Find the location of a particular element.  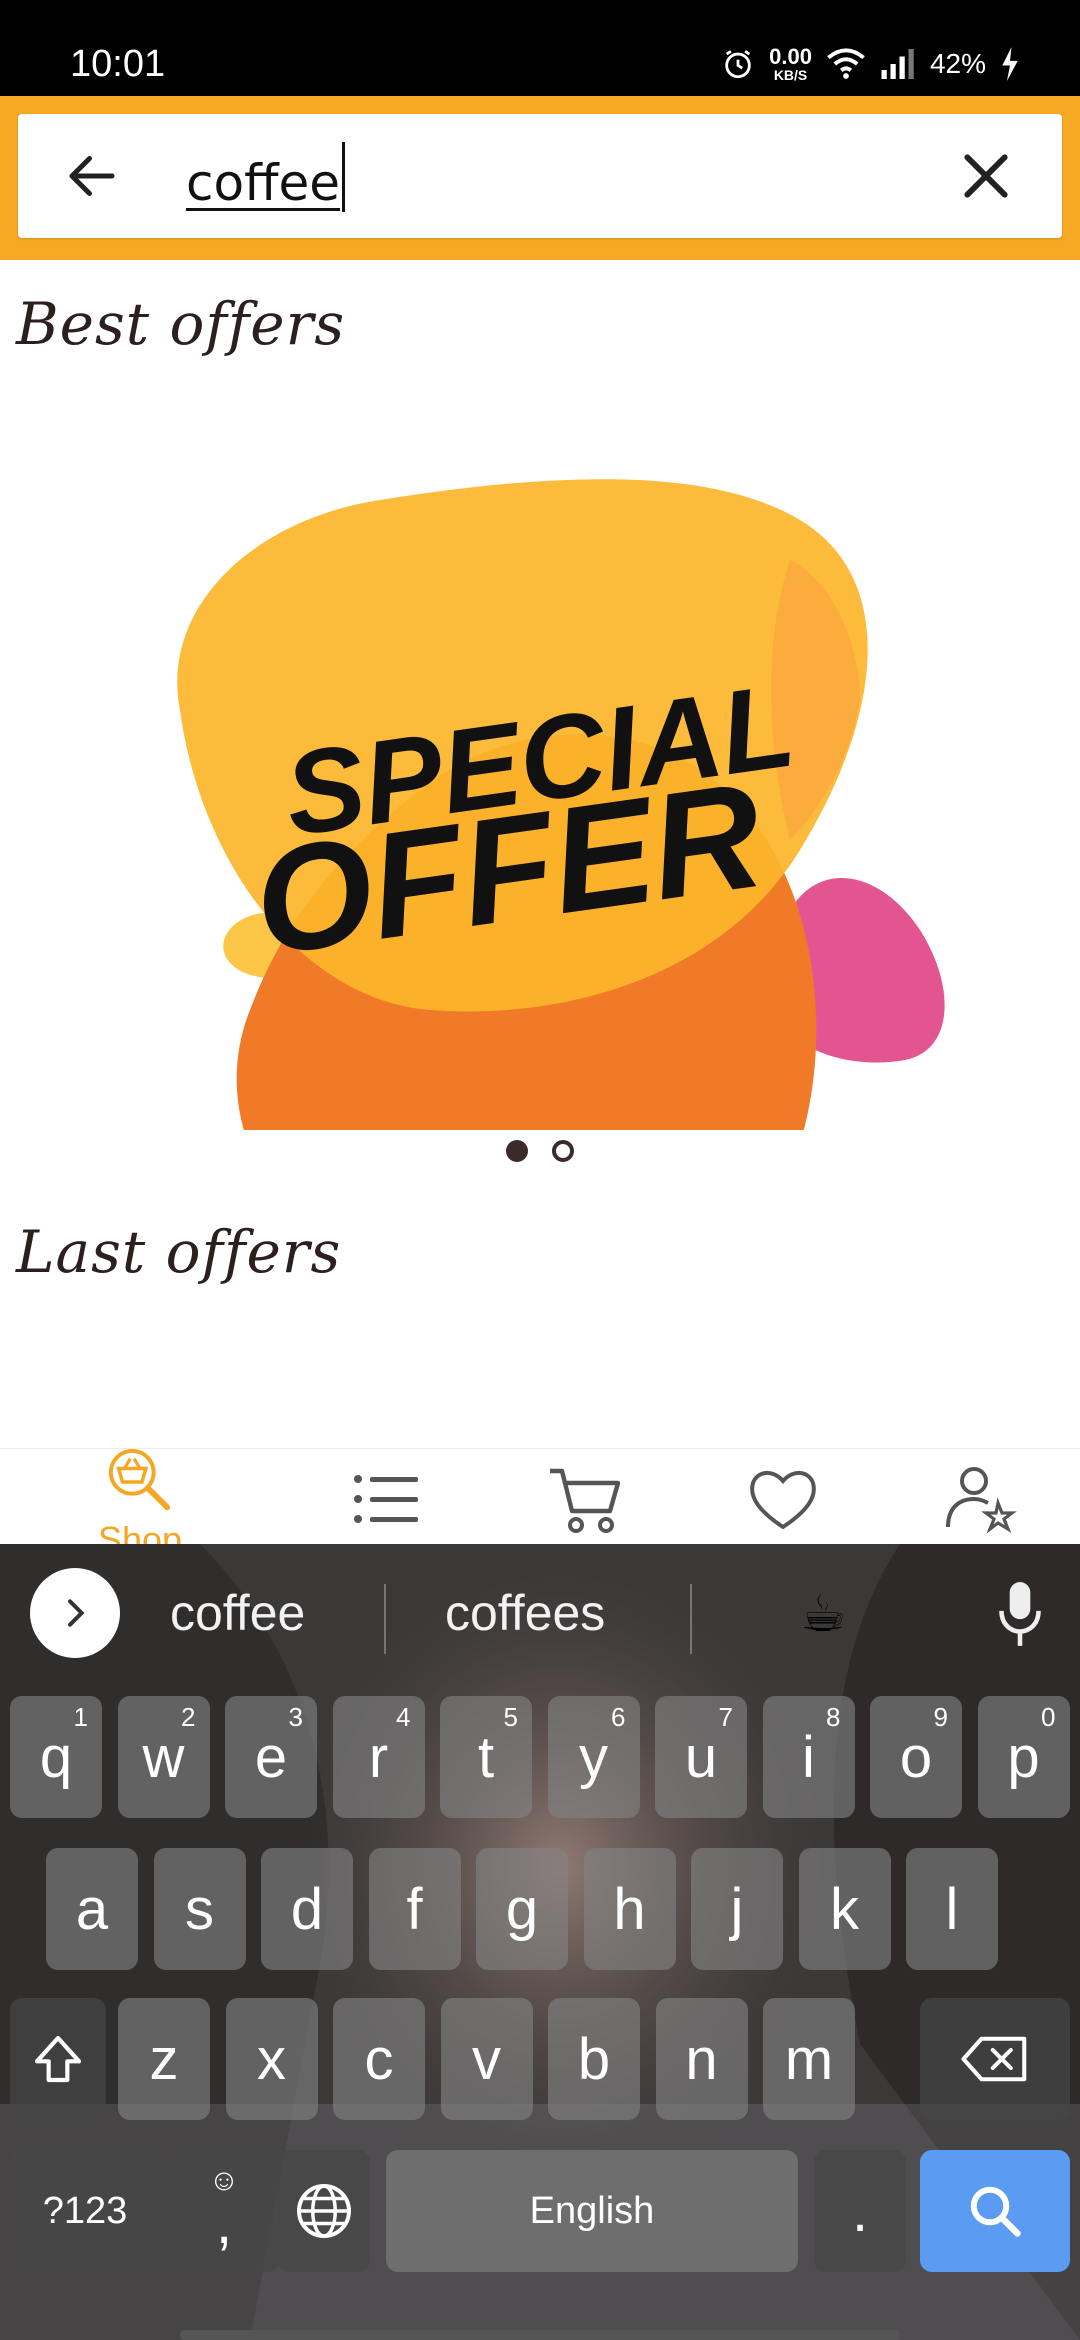

nav-shop: Shop is located at coordinates (140, 1504).